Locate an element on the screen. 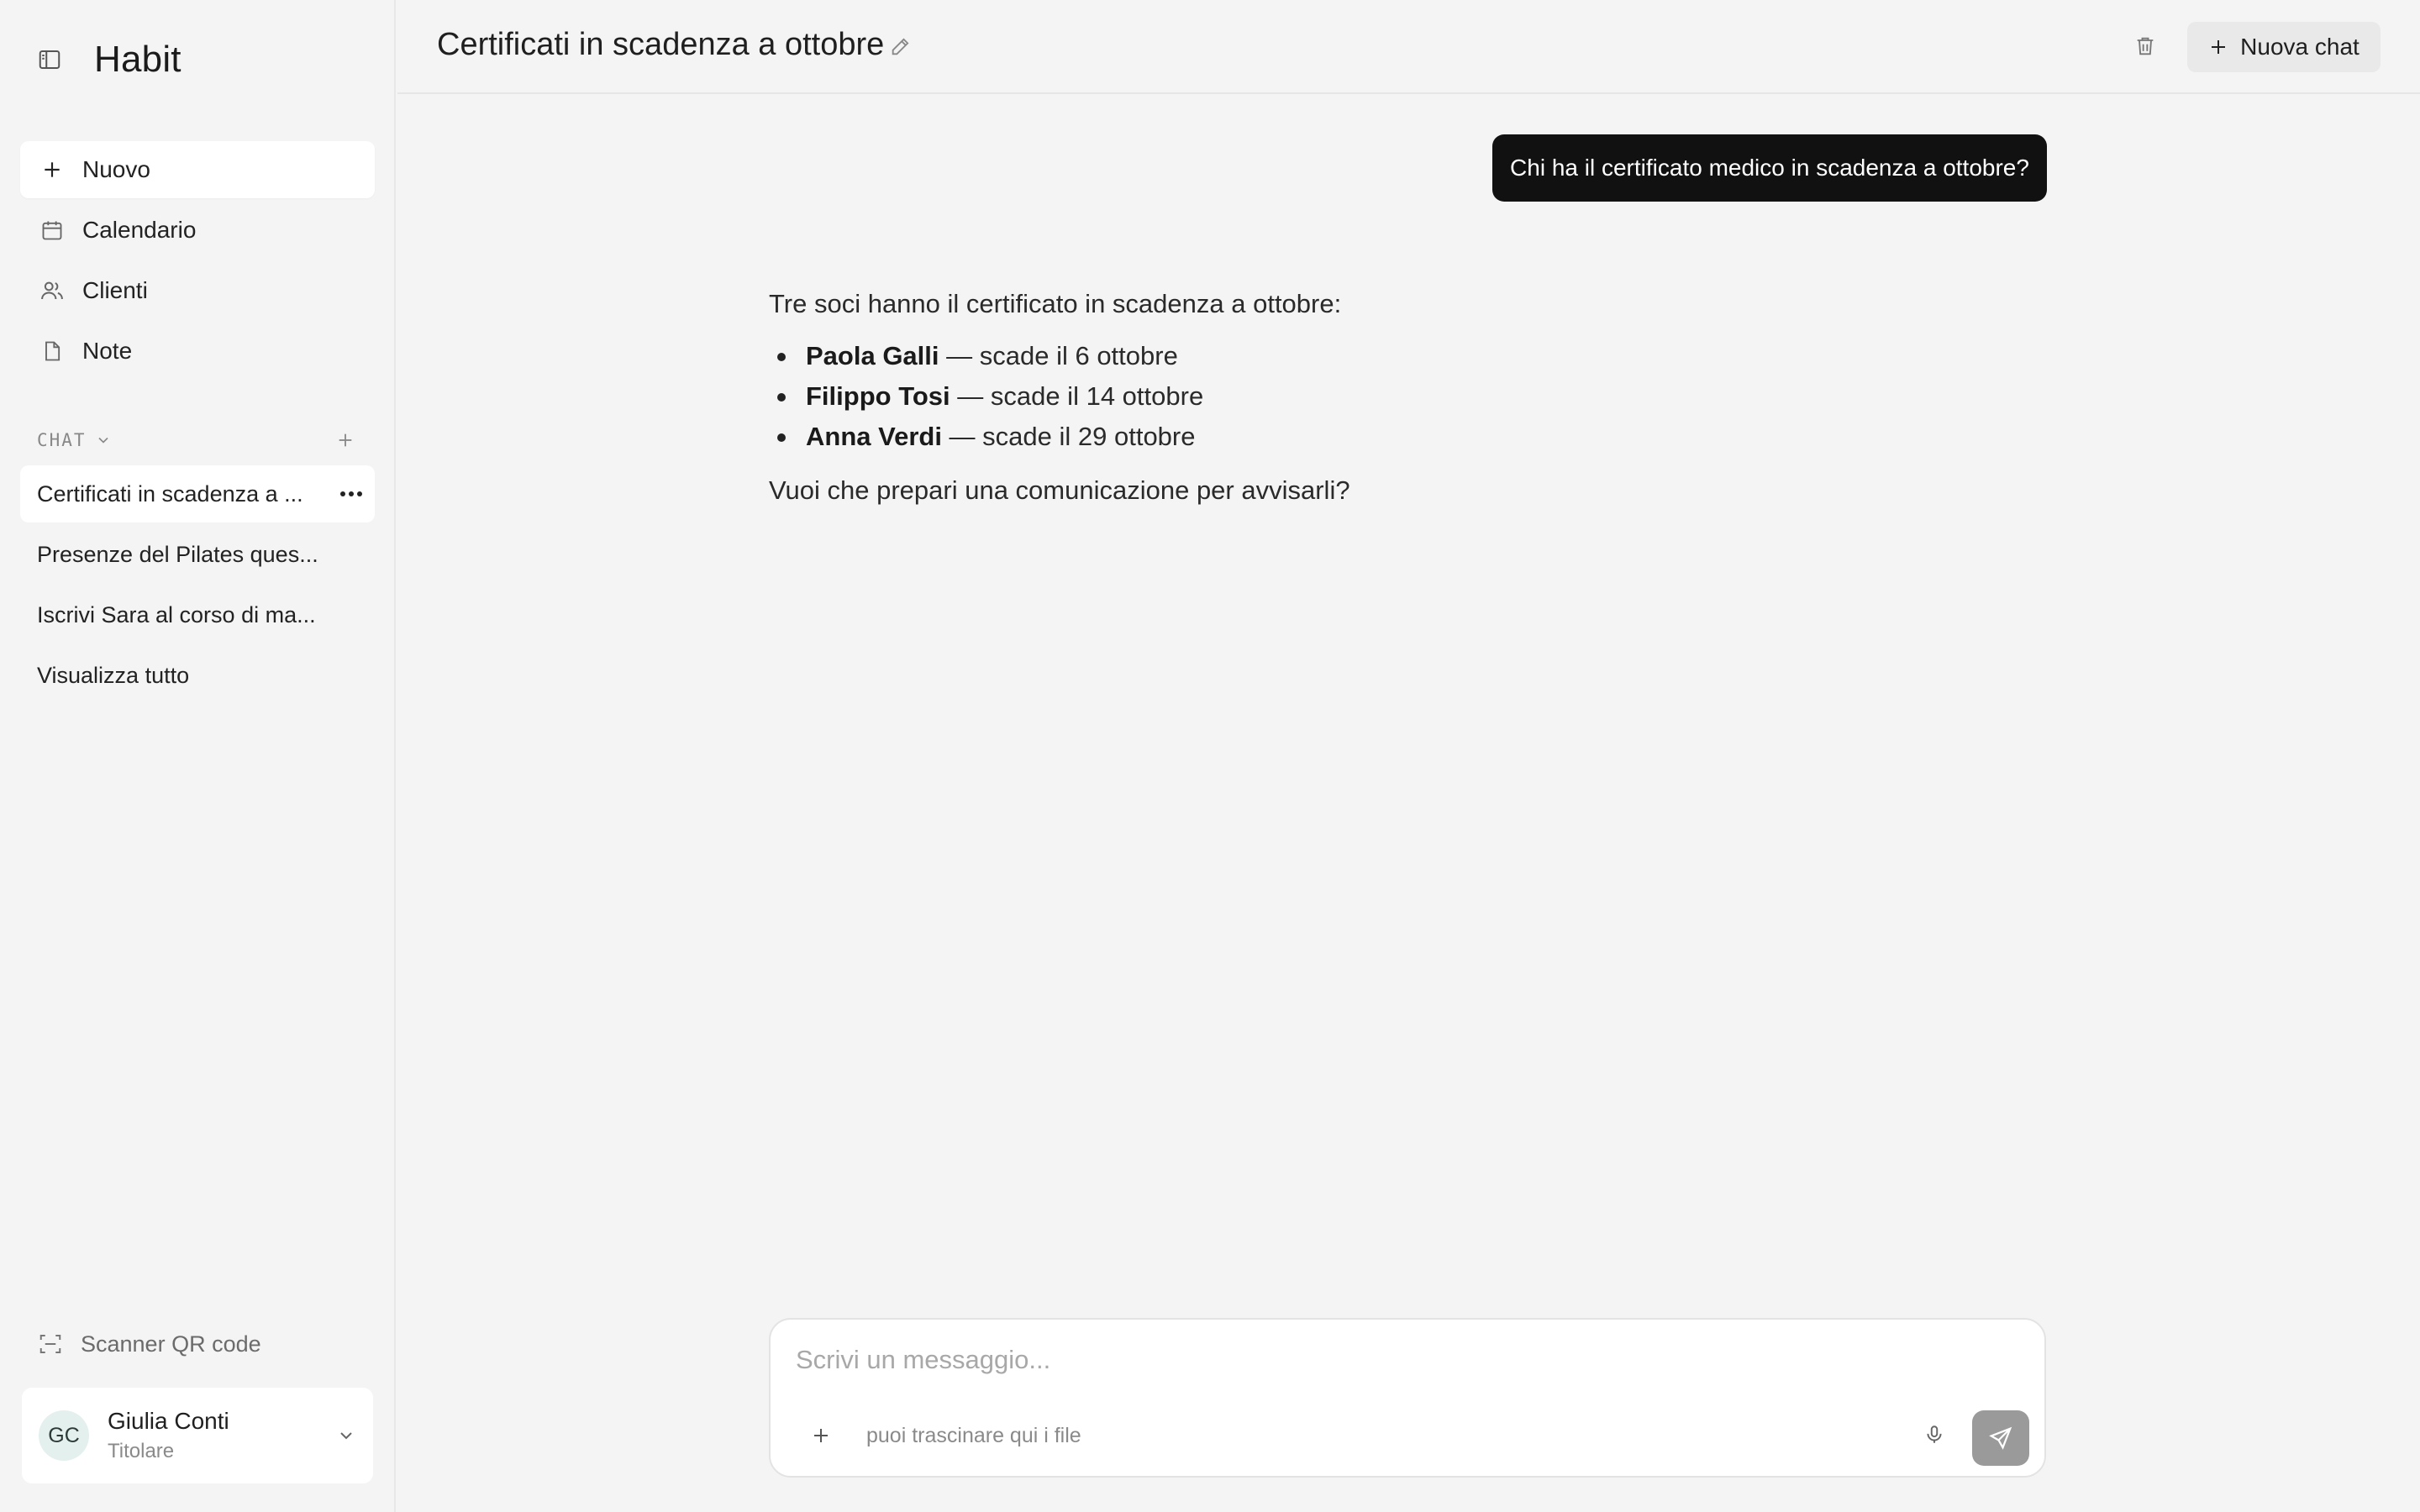 The width and height of the screenshot is (2420, 1512). member-name: Paola Galli is located at coordinates (872, 355).